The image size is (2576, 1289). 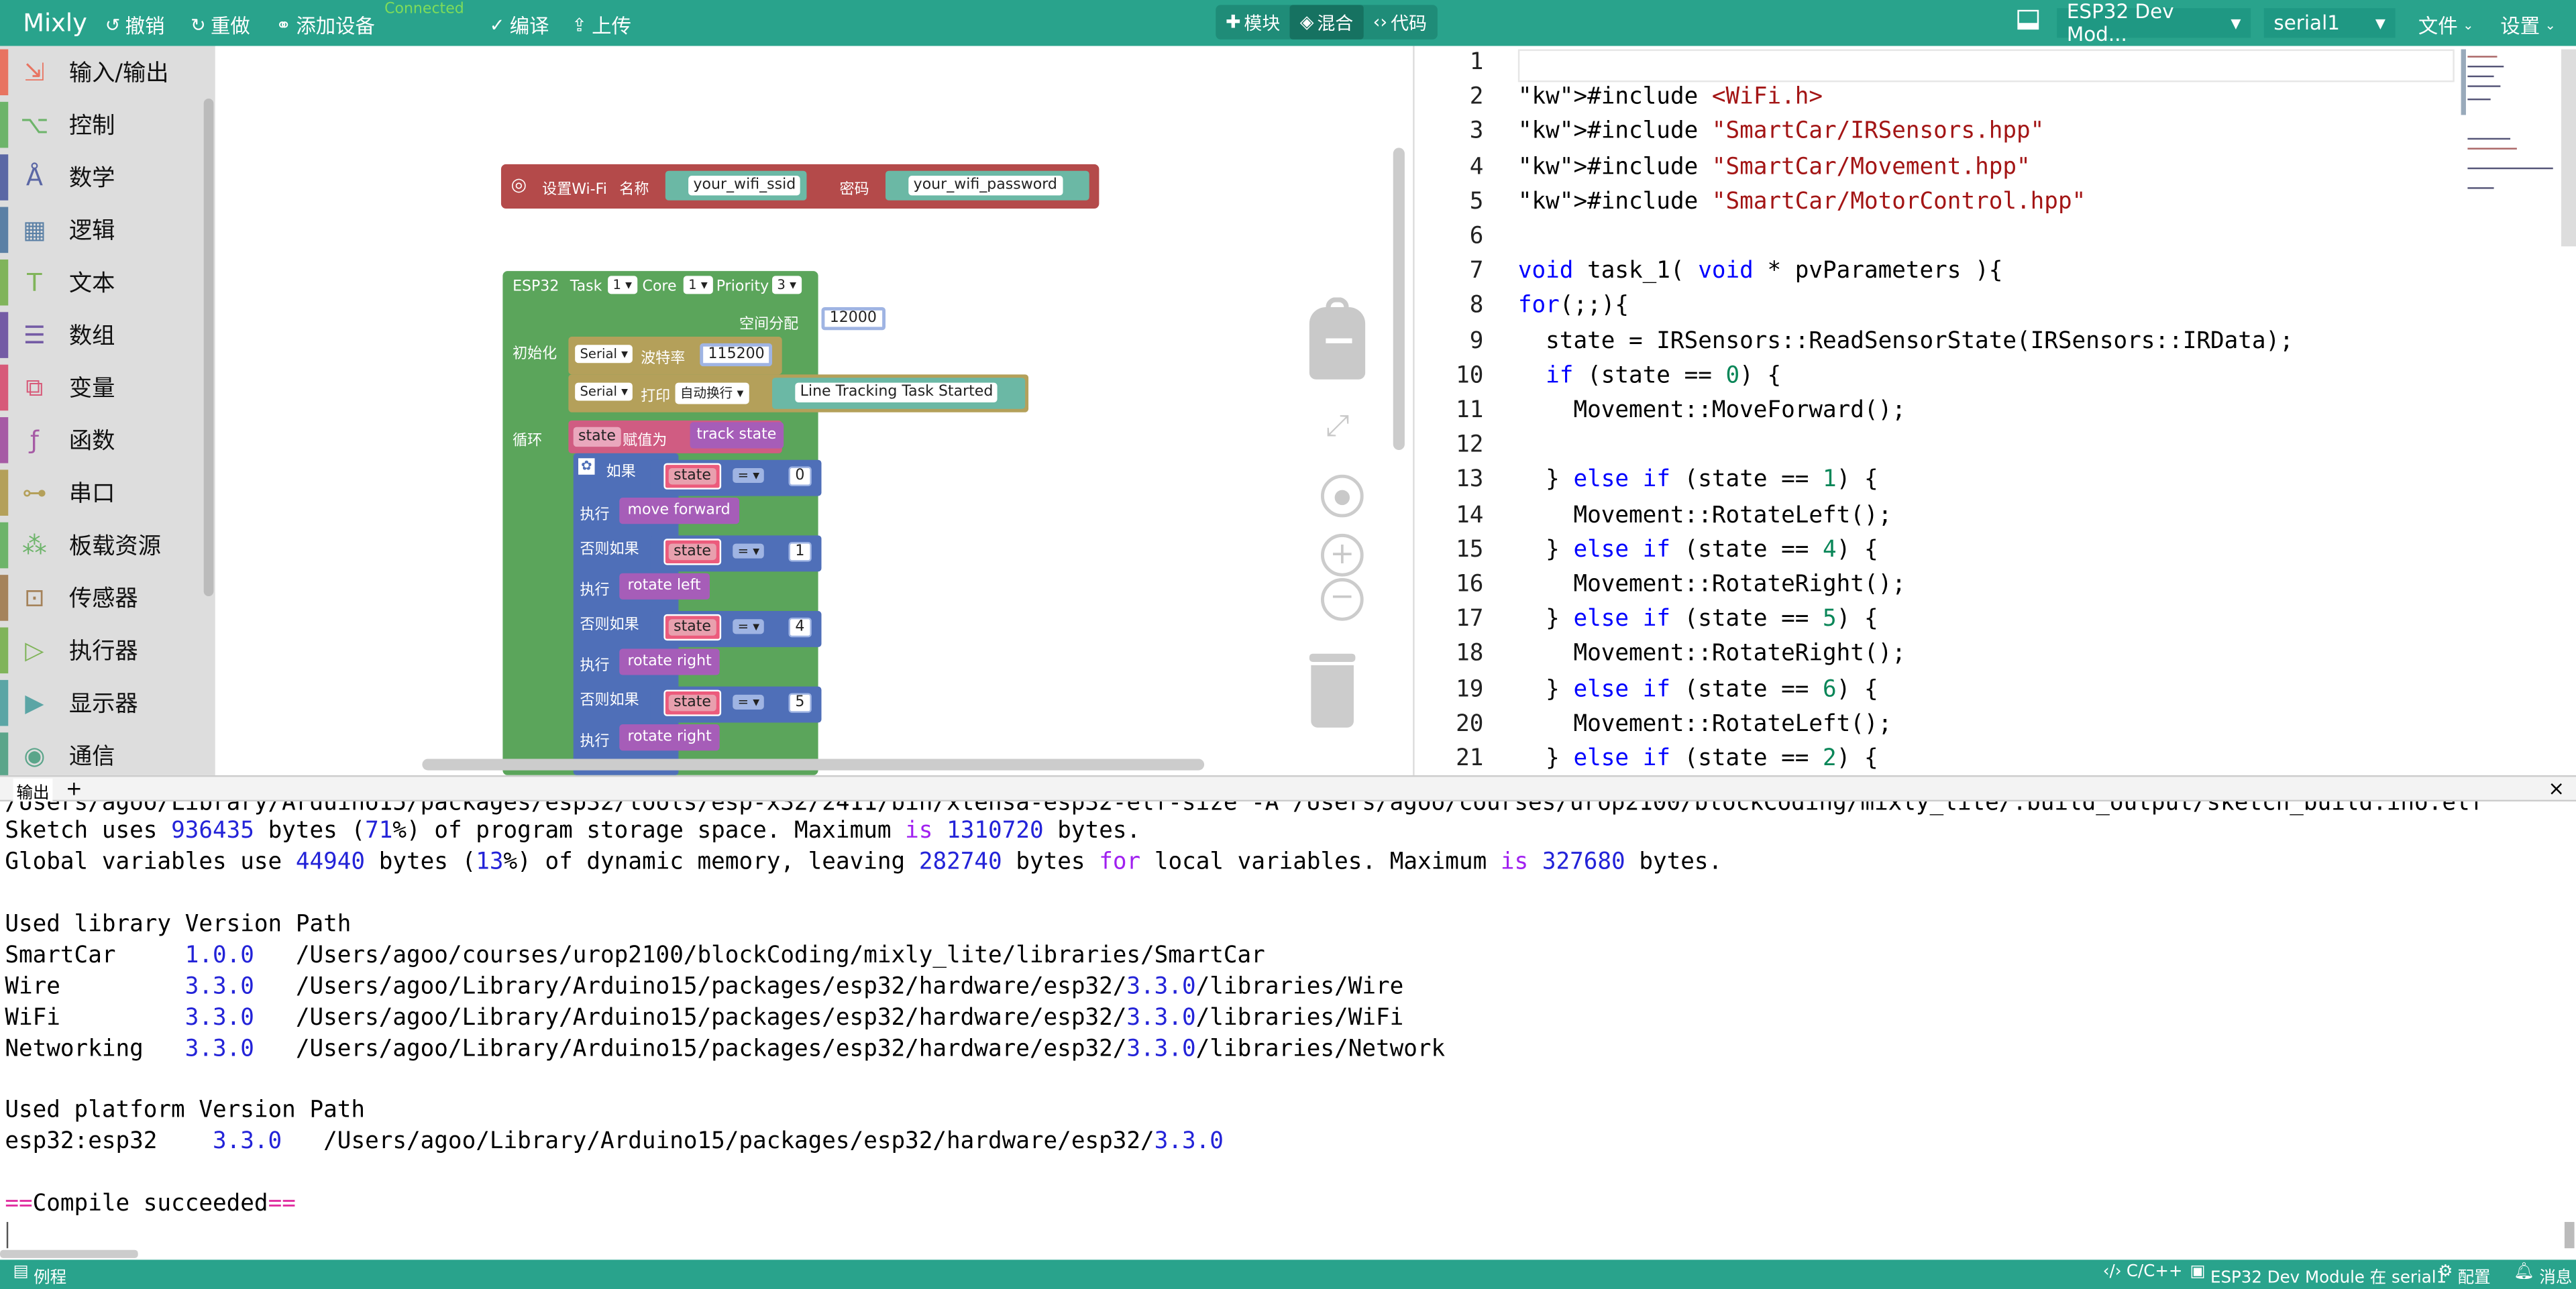 I want to click on output-horizontal-scrollbar, so click(x=69, y=1254).